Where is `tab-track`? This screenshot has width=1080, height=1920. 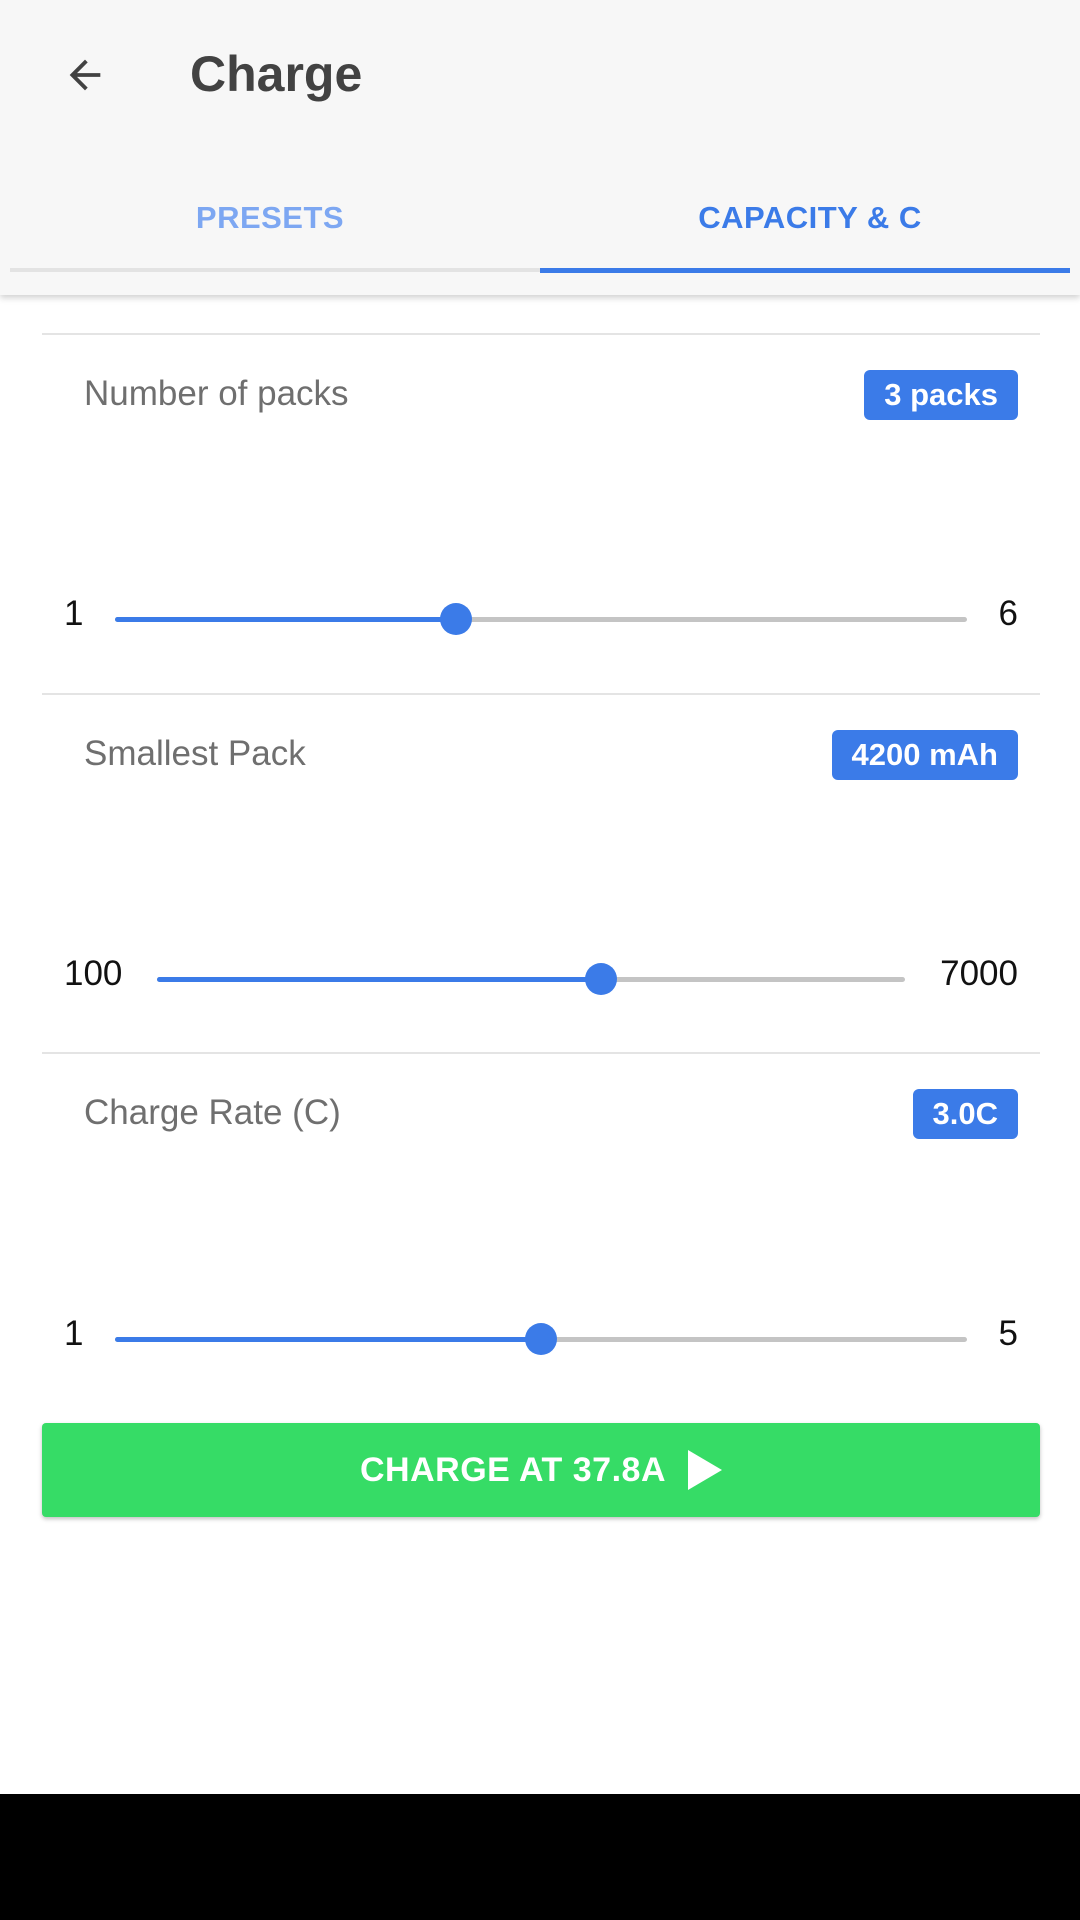
tab-track is located at coordinates (275, 270).